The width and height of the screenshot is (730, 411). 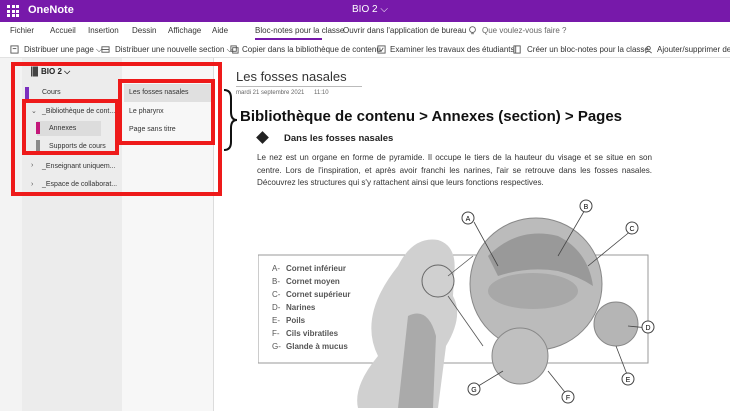 What do you see at coordinates (452, 49) in the screenshot?
I see `review-student-work-button: Examiner les travaux des étudiants` at bounding box center [452, 49].